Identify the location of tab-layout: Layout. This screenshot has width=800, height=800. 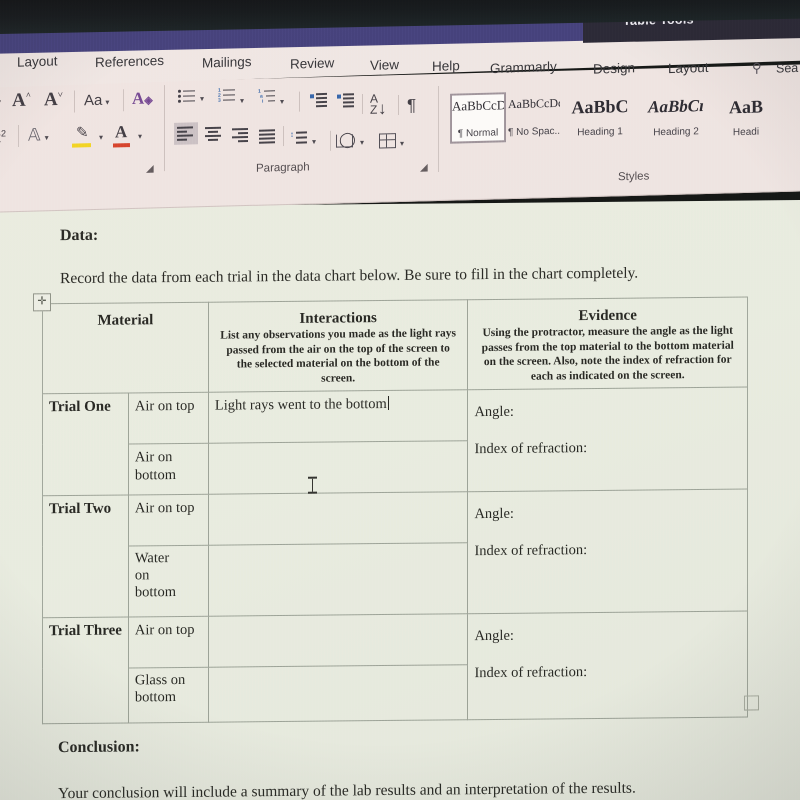
(37, 61).